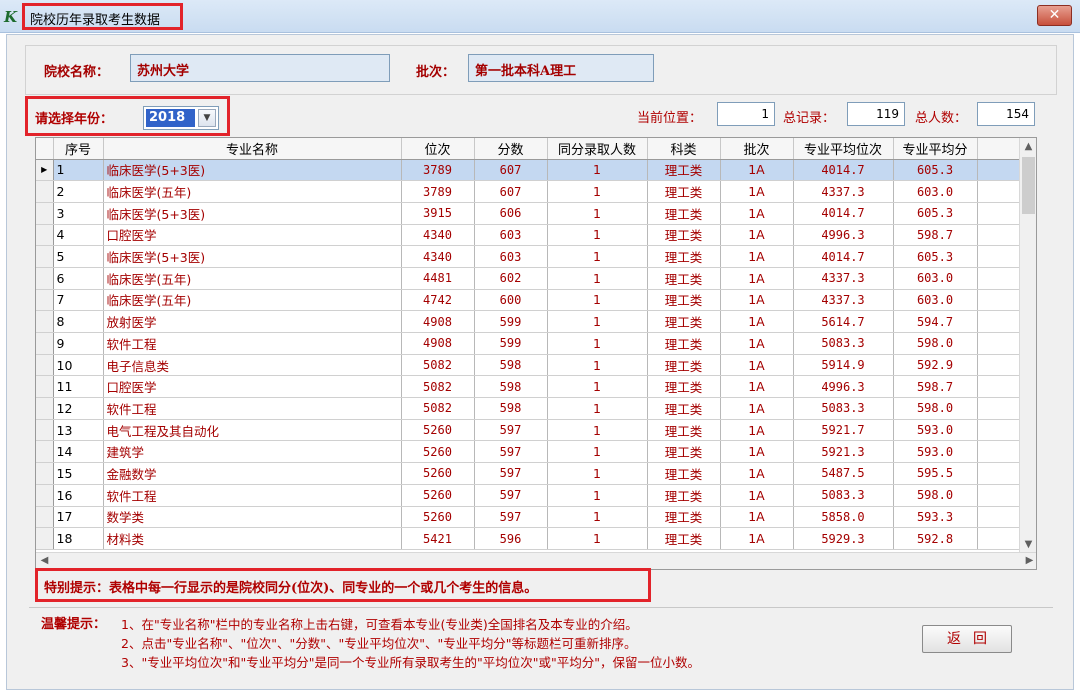 The height and width of the screenshot is (696, 1080). I want to click on table-row: 17 数学类 5260 597 1 理工类 1A 5858.0 593.3, so click(529, 517).